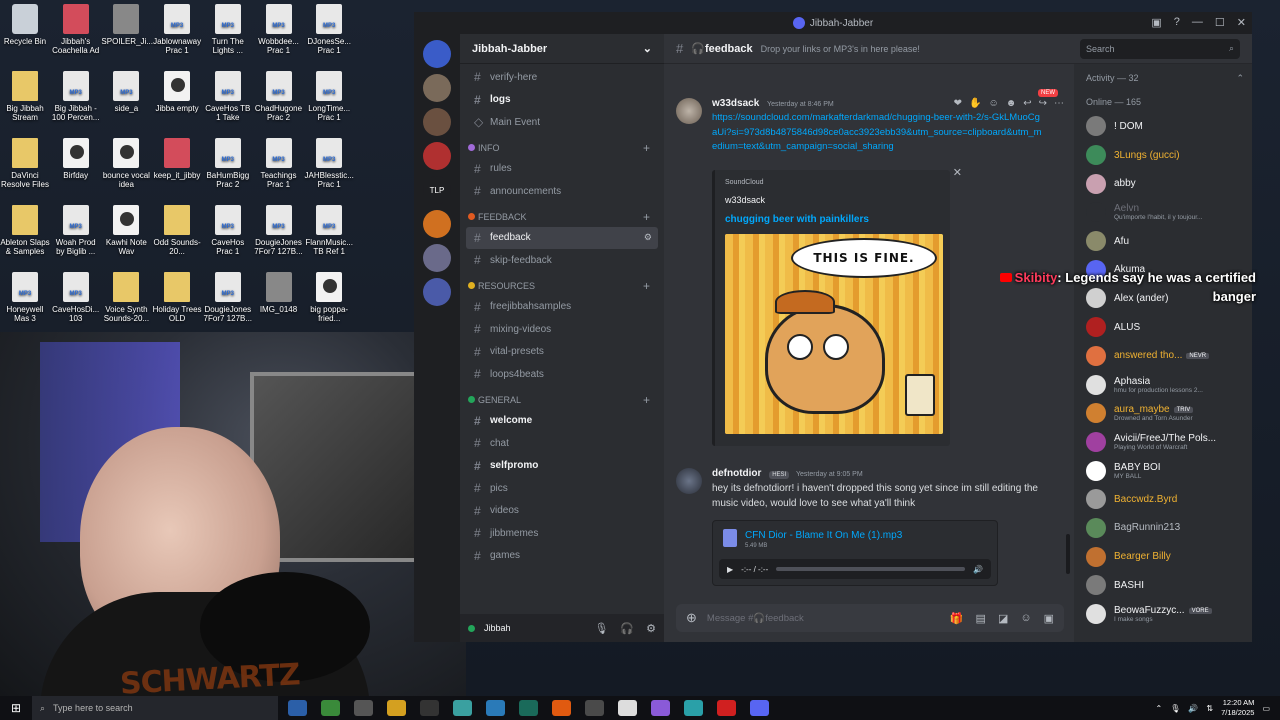  Describe the element at coordinates (177, 92) in the screenshot. I see `desktop-icon: Jibba empty` at that location.